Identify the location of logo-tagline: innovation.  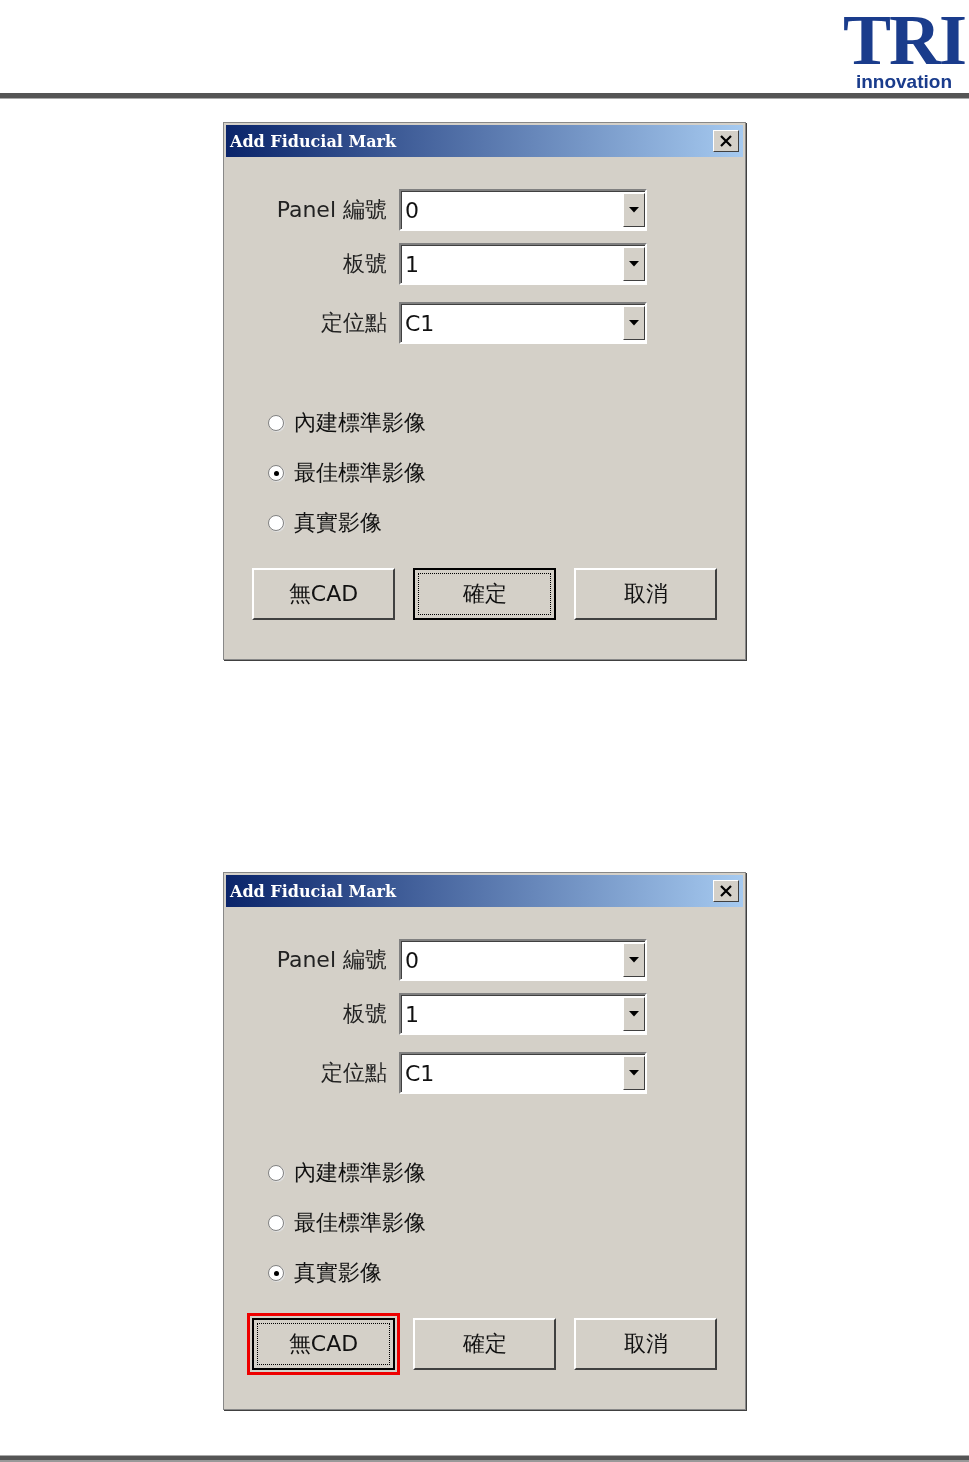
(903, 82).